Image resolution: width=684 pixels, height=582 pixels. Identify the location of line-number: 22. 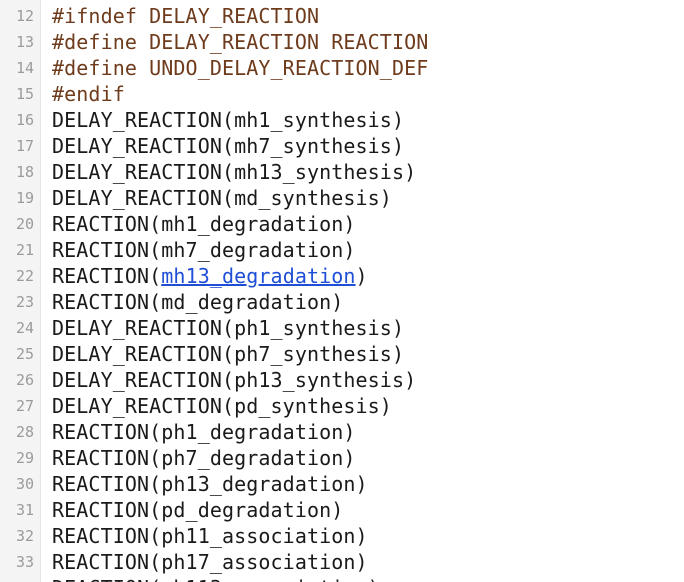
(24, 276).